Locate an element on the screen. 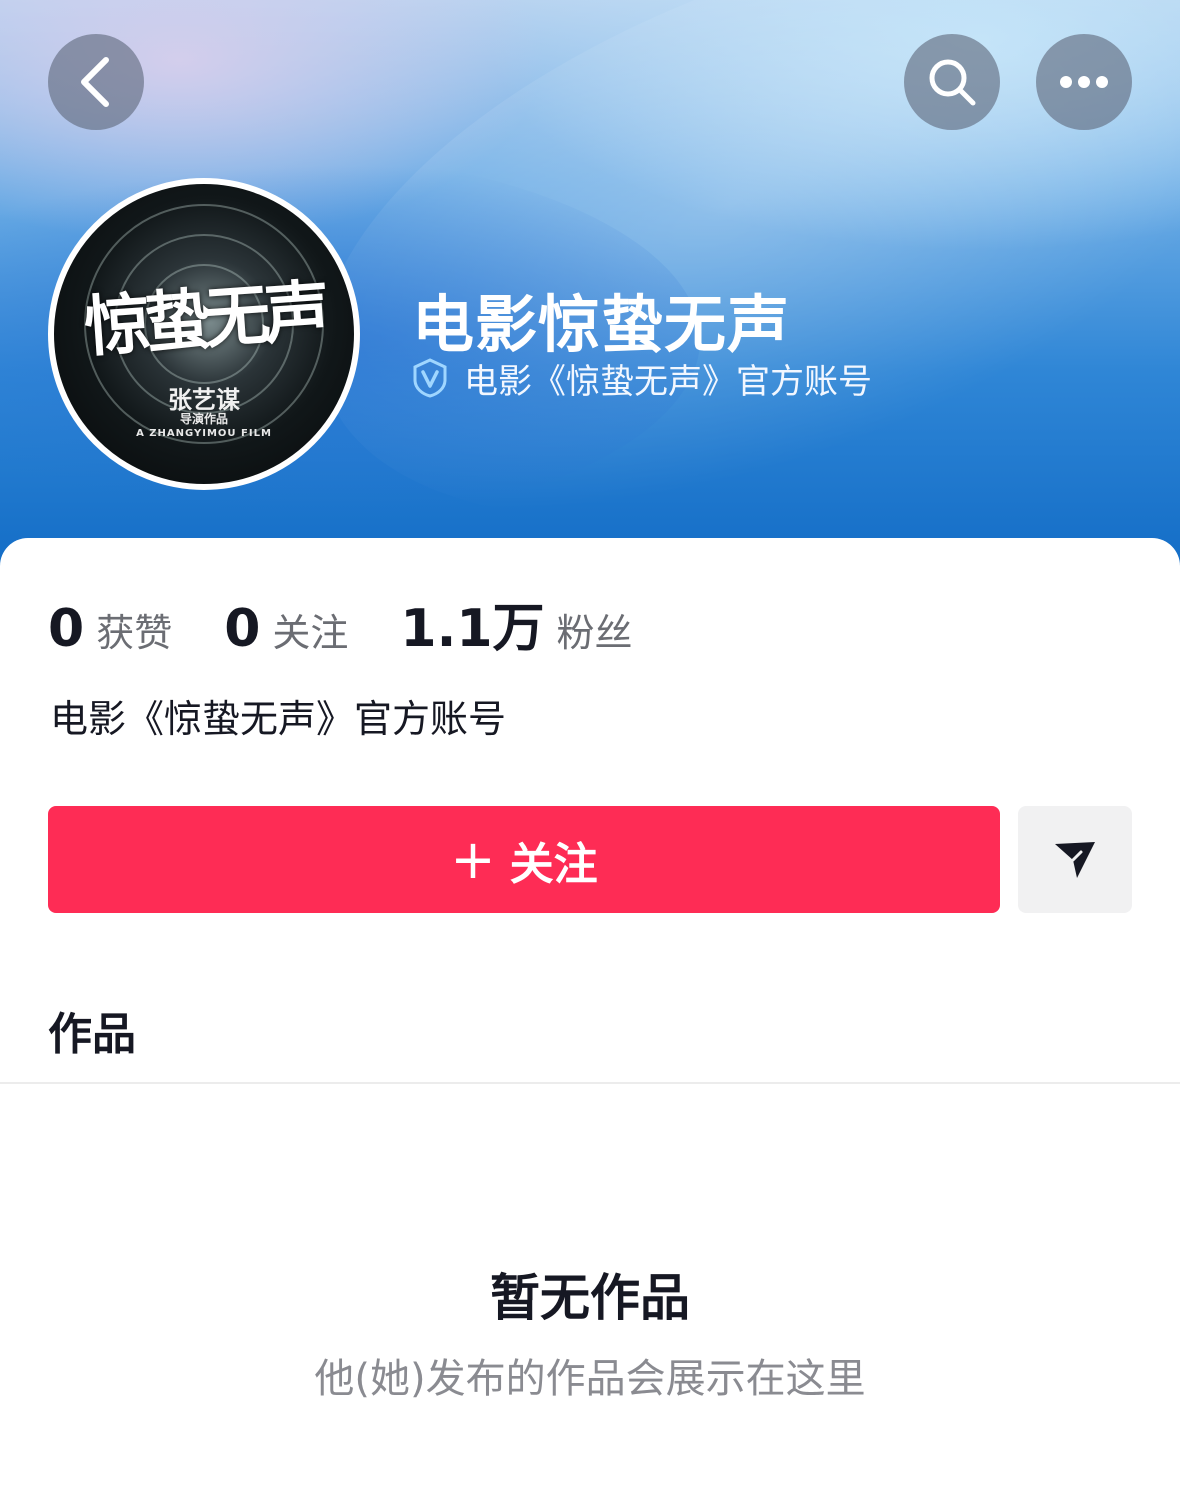  follow-button: + 关注 is located at coordinates (524, 859).